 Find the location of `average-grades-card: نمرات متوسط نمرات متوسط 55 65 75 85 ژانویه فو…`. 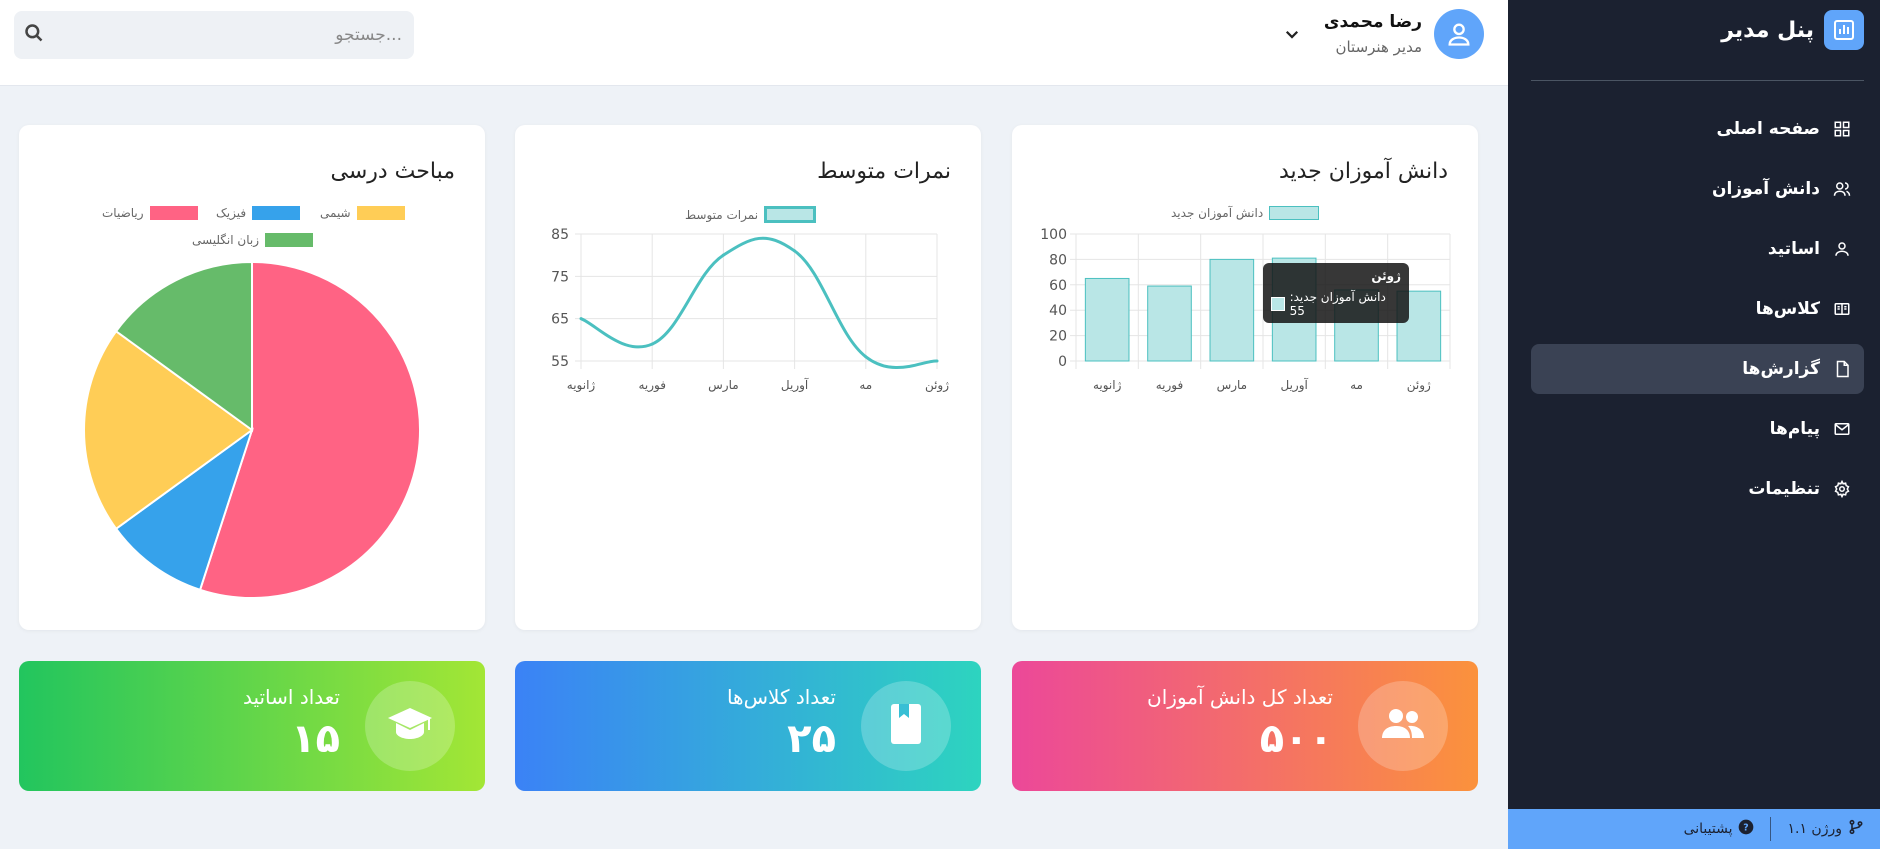

average-grades-card: نمرات متوسط نمرات متوسط 55 65 75 85 ژانویه فو… is located at coordinates (748, 377).